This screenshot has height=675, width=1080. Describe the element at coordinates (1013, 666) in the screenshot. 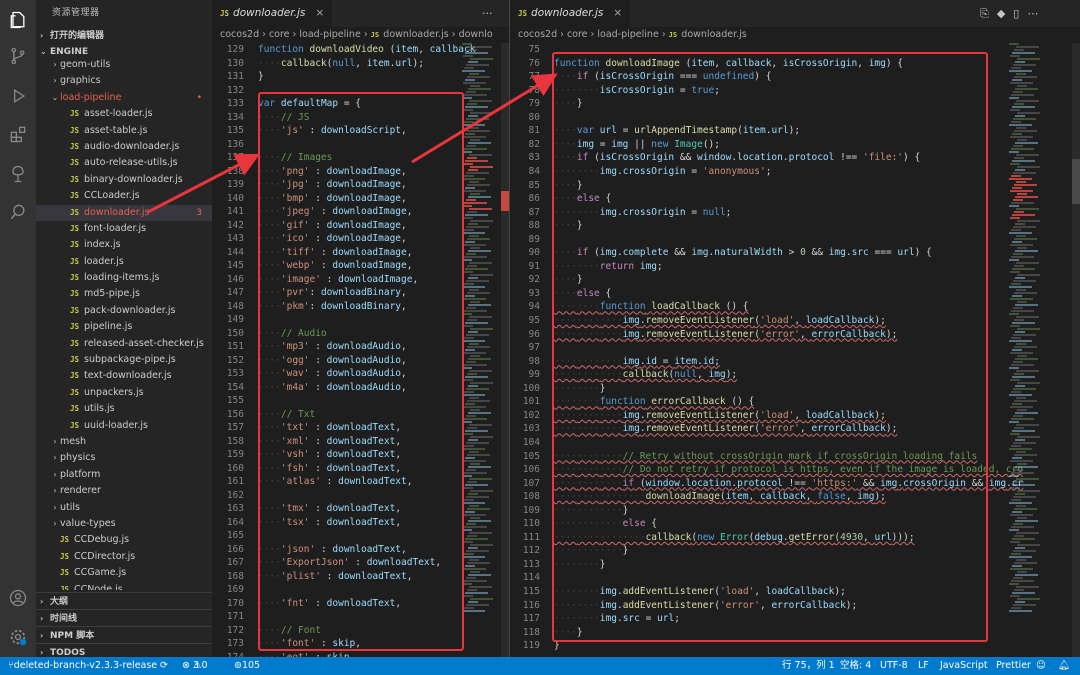

I see `formatter: Prettier` at that location.